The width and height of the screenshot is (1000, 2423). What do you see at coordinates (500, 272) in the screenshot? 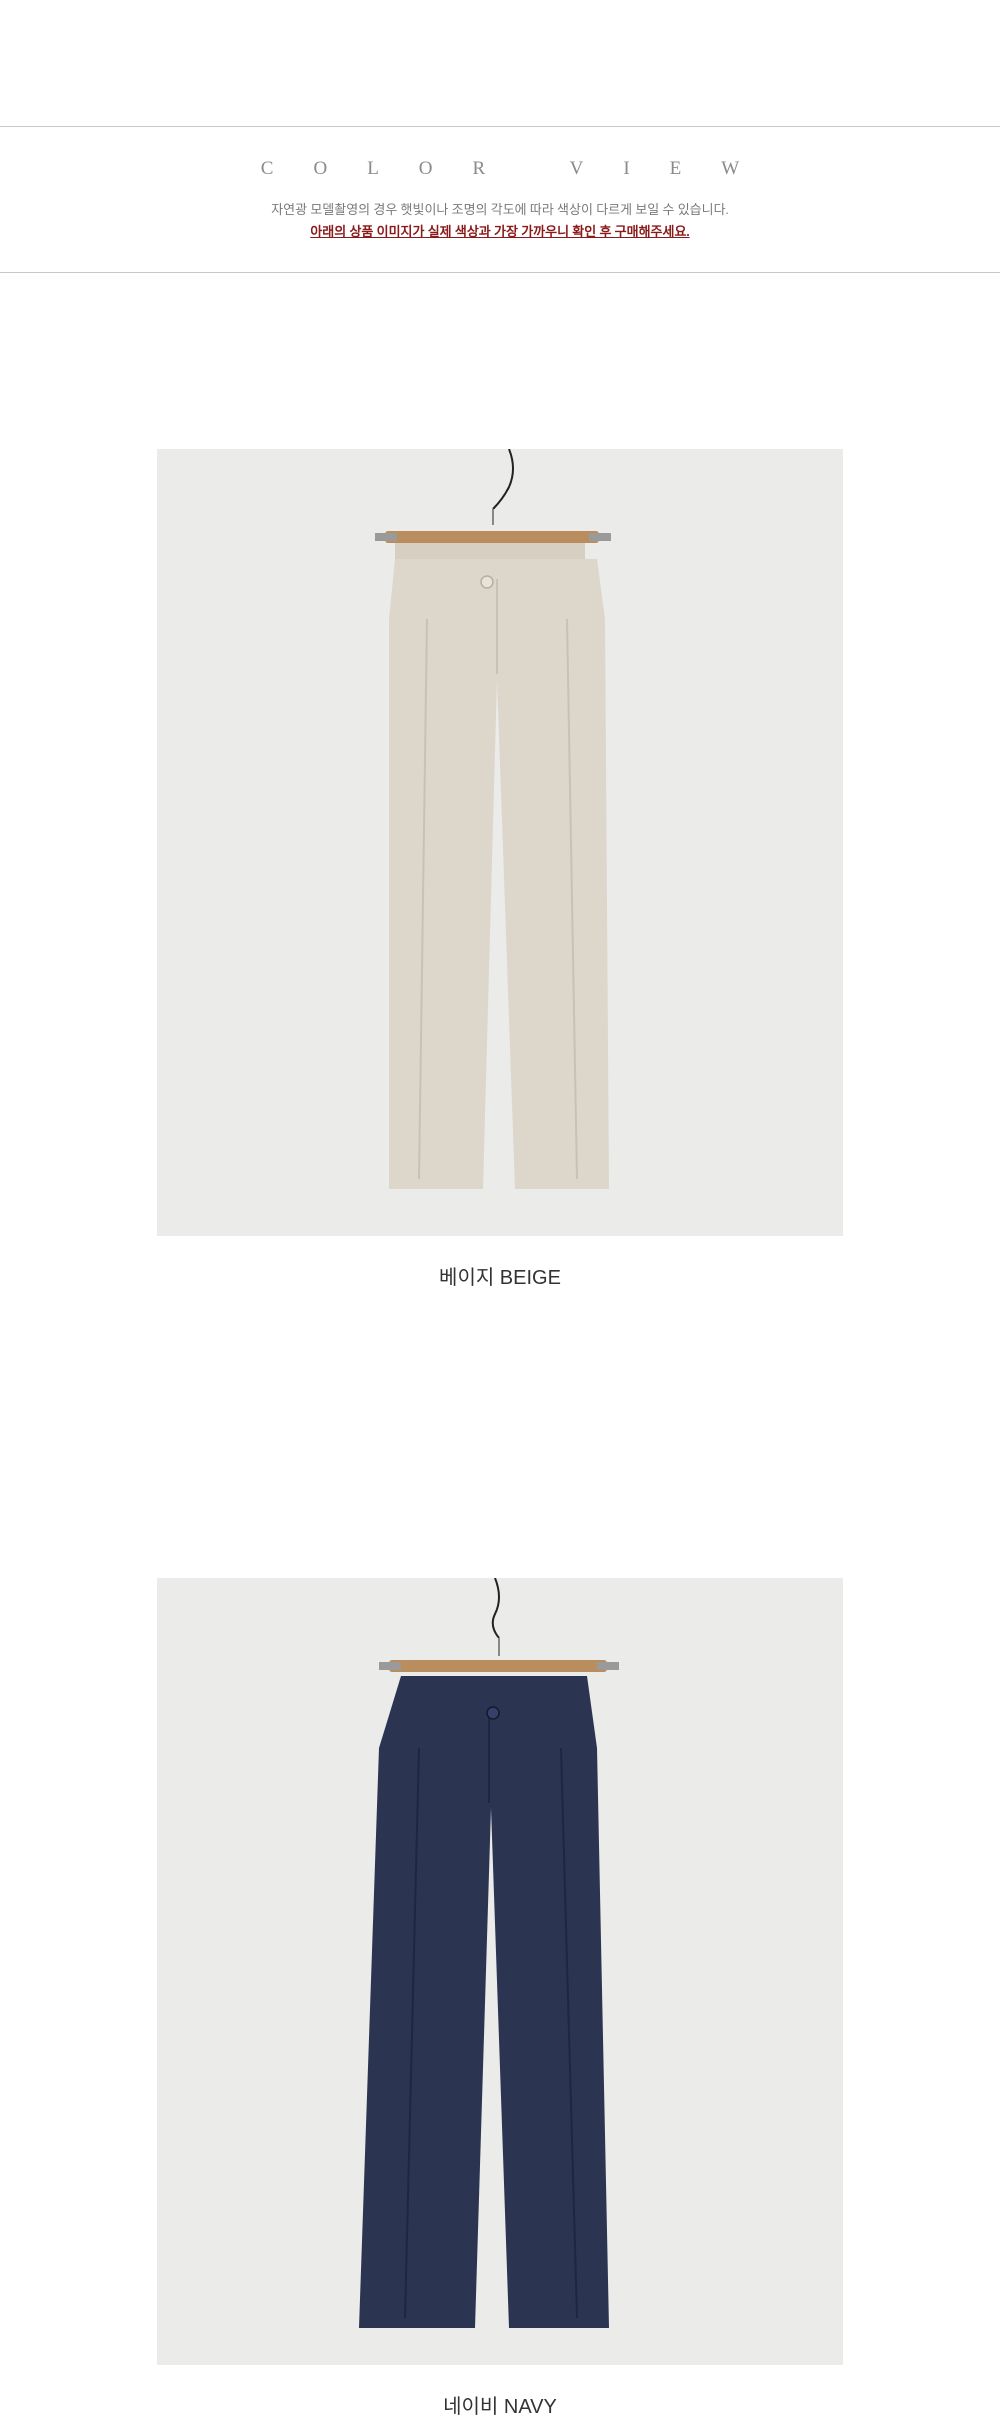
I see `bottom-divider` at bounding box center [500, 272].